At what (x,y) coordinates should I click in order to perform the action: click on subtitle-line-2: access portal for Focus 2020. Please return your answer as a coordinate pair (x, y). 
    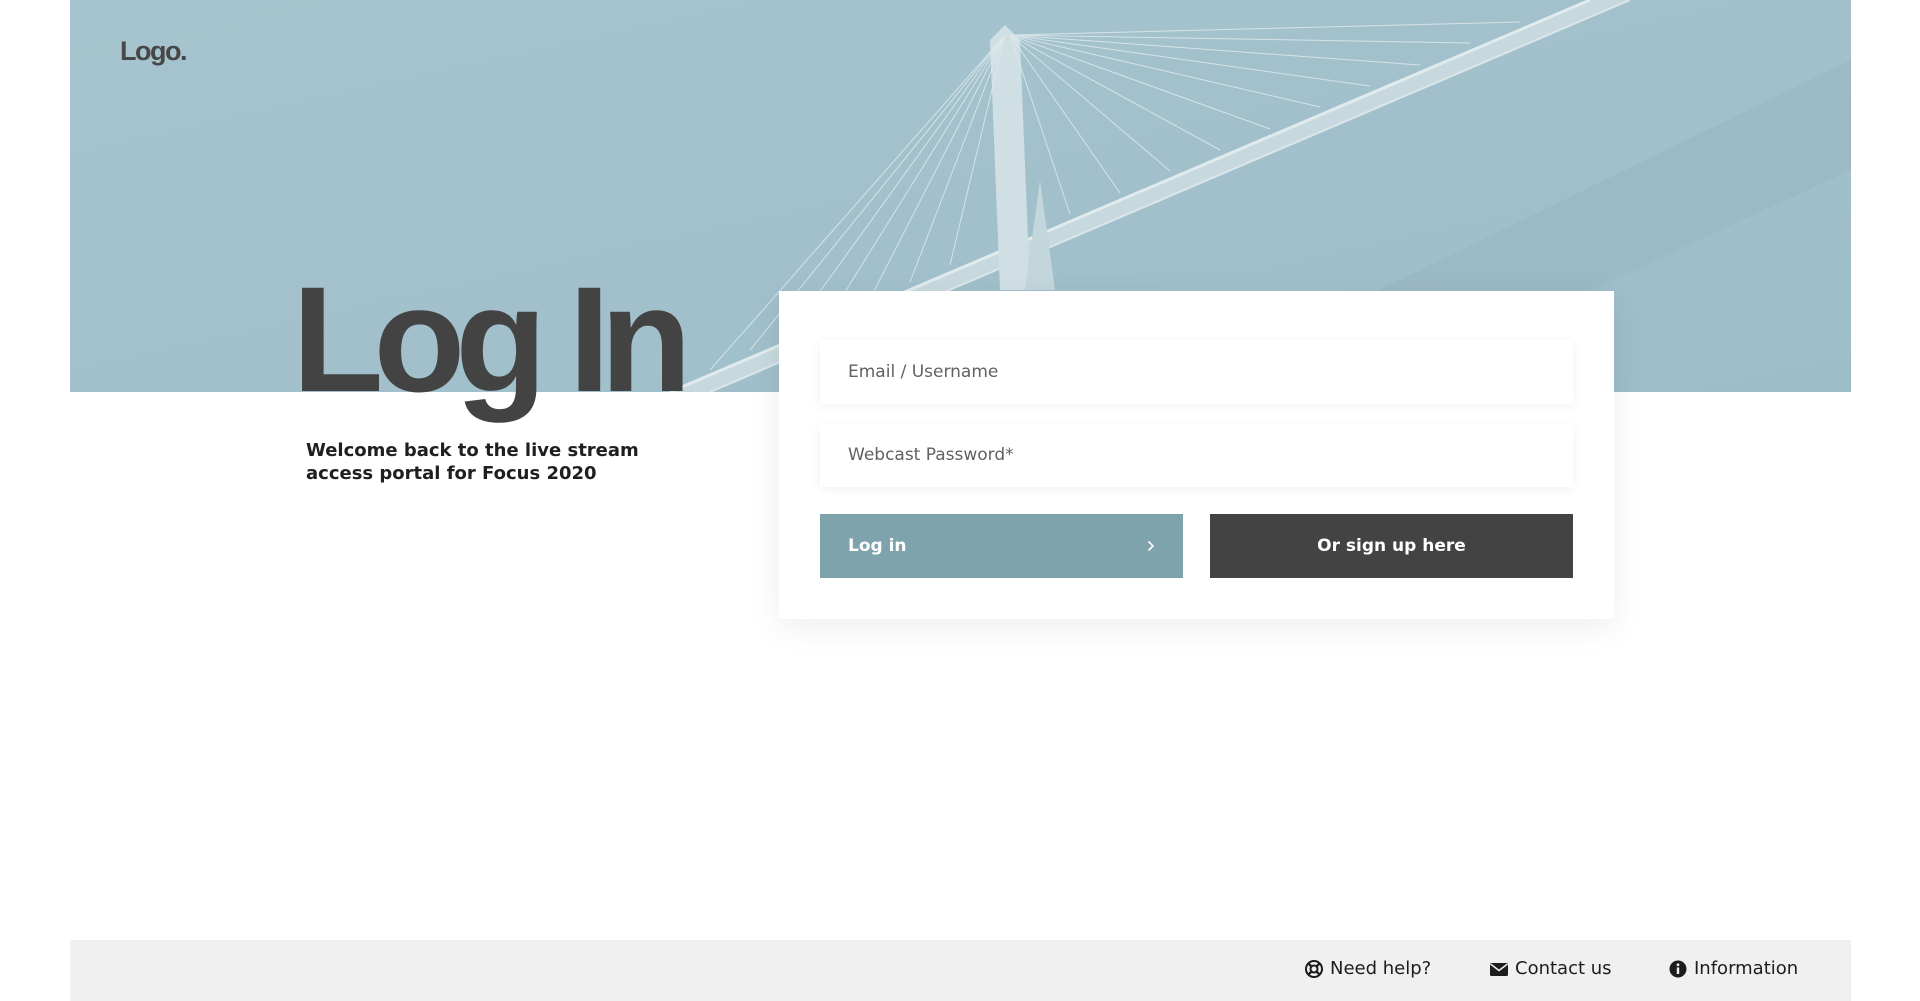
    Looking at the image, I should click on (451, 473).